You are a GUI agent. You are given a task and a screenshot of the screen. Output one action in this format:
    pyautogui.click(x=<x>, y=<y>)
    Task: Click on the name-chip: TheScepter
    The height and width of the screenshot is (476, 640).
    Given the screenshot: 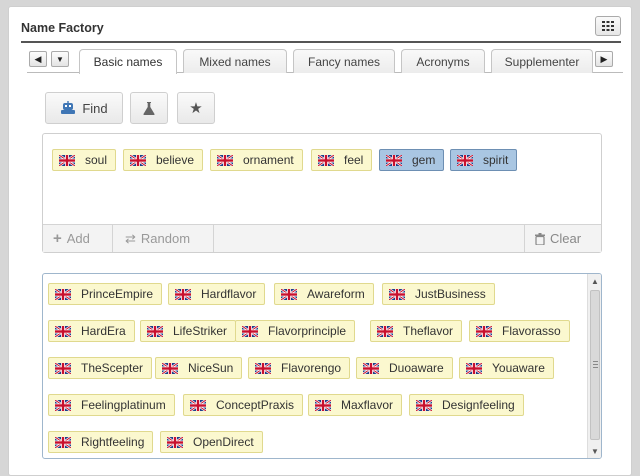 What is the action you would take?
    pyautogui.click(x=100, y=368)
    